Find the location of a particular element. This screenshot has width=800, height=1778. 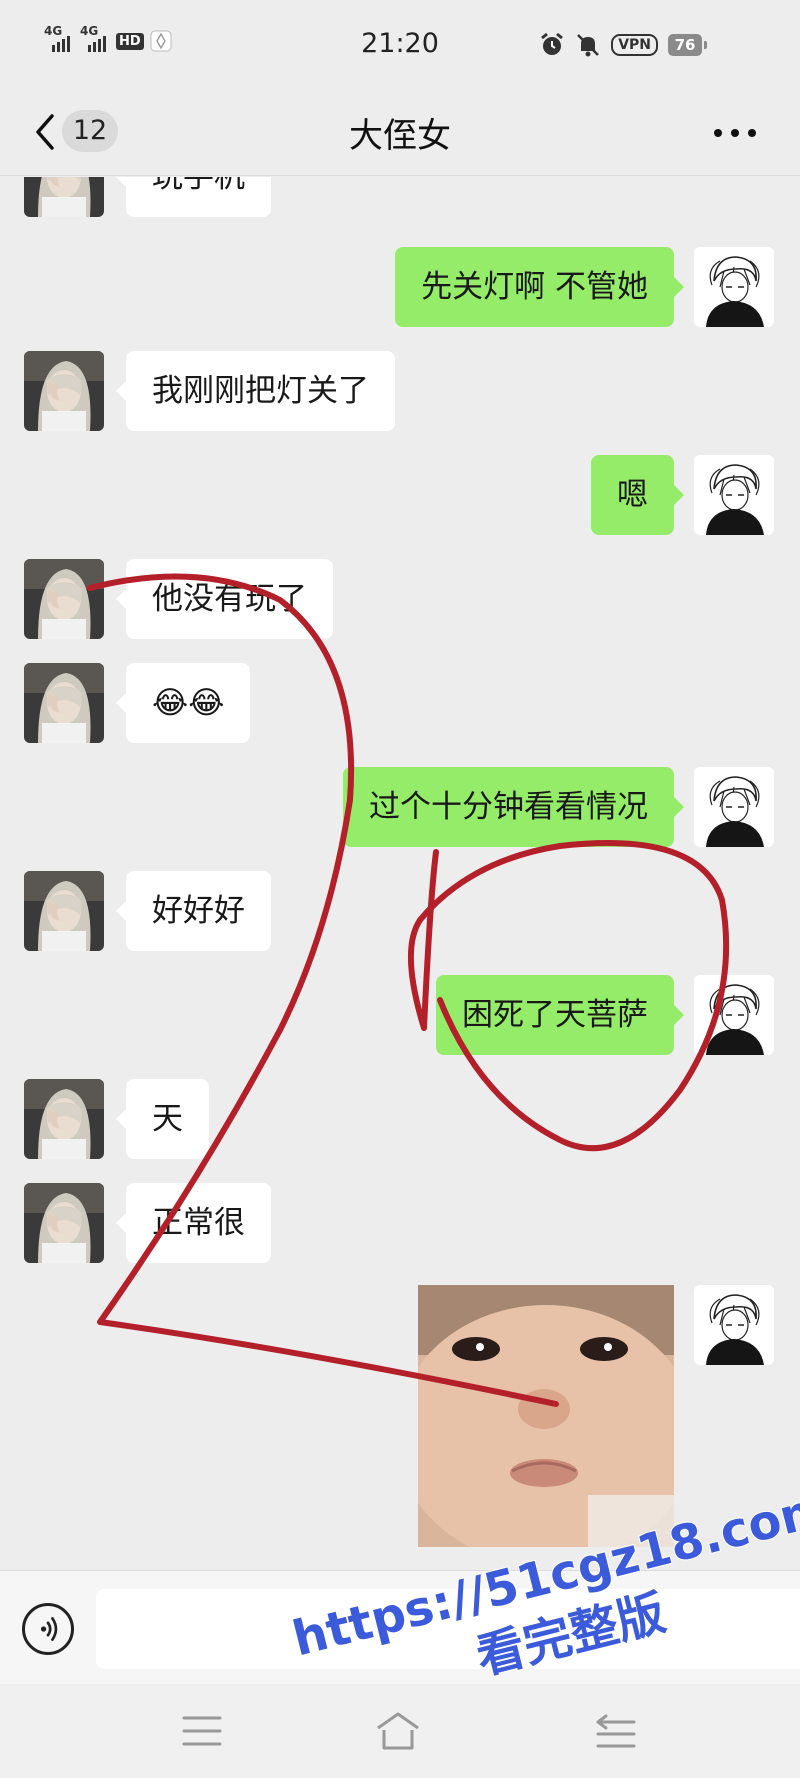

status-right-icons: VPN 76 is located at coordinates (623, 45).